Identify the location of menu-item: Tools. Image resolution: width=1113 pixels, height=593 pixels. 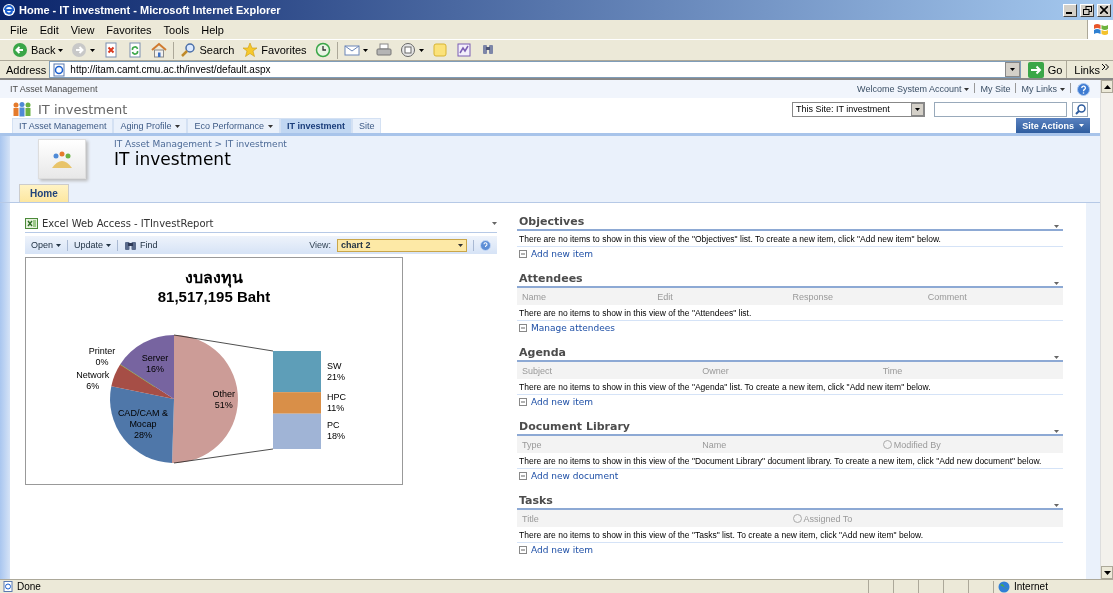
(176, 29).